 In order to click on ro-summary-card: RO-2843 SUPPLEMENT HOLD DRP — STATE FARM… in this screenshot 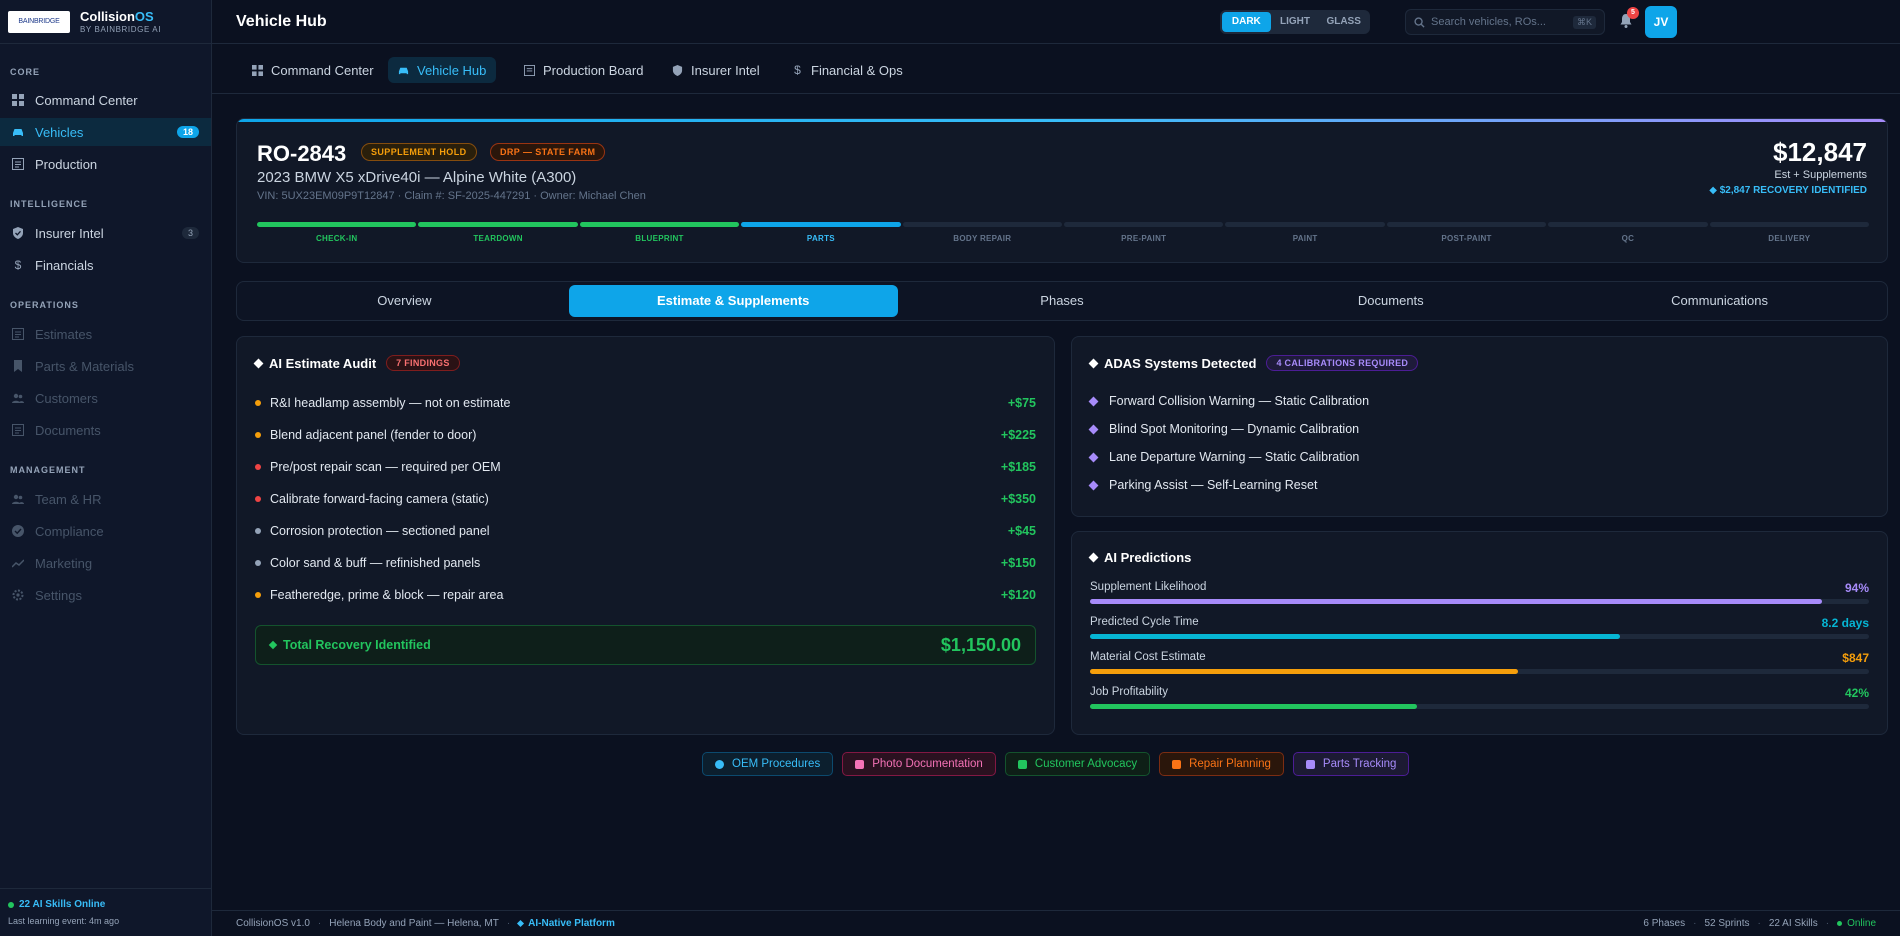, I will do `click(1062, 190)`.